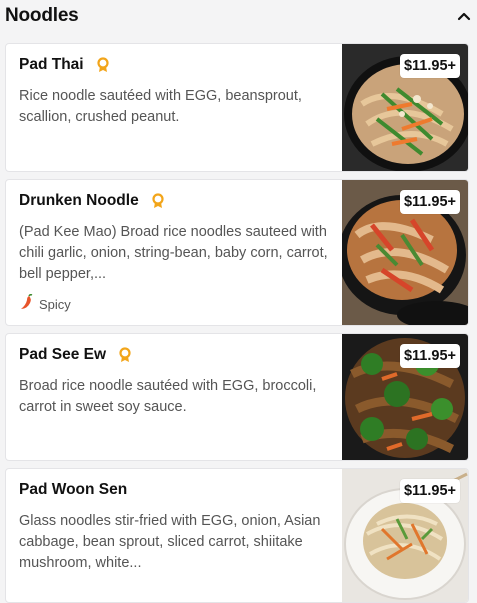 The image size is (477, 603). I want to click on dietary-tag: Spicy, so click(45, 304).